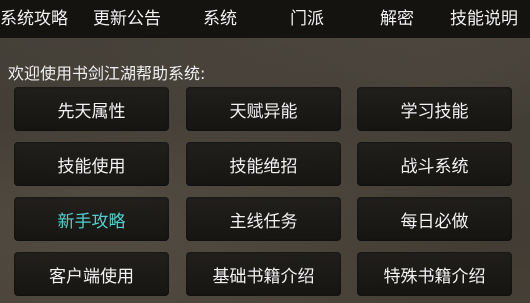  What do you see at coordinates (220, 19) in the screenshot?
I see `tab-system: 系统` at bounding box center [220, 19].